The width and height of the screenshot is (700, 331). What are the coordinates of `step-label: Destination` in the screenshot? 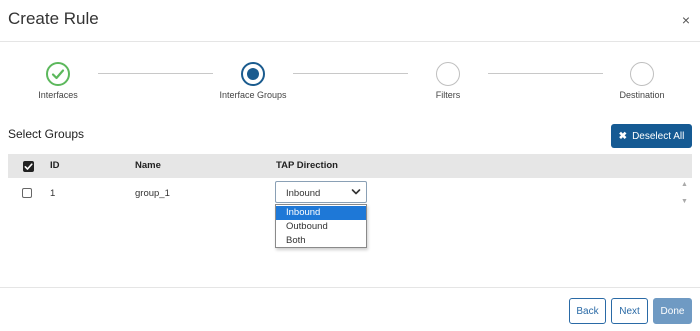 It's located at (642, 95).